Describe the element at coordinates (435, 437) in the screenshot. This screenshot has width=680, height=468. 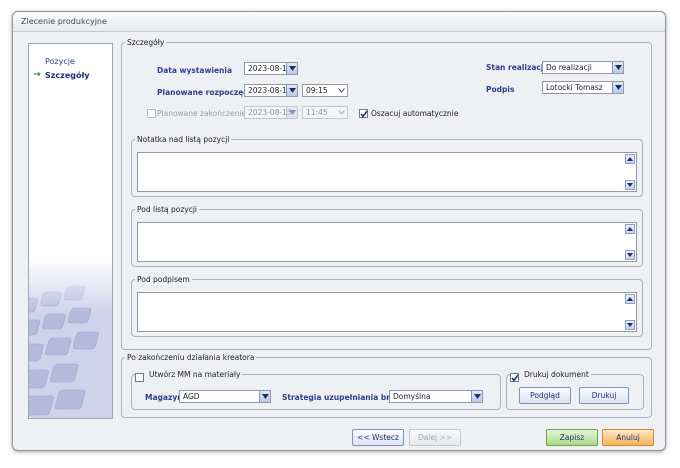
I see `next-button: Dalej >>` at that location.